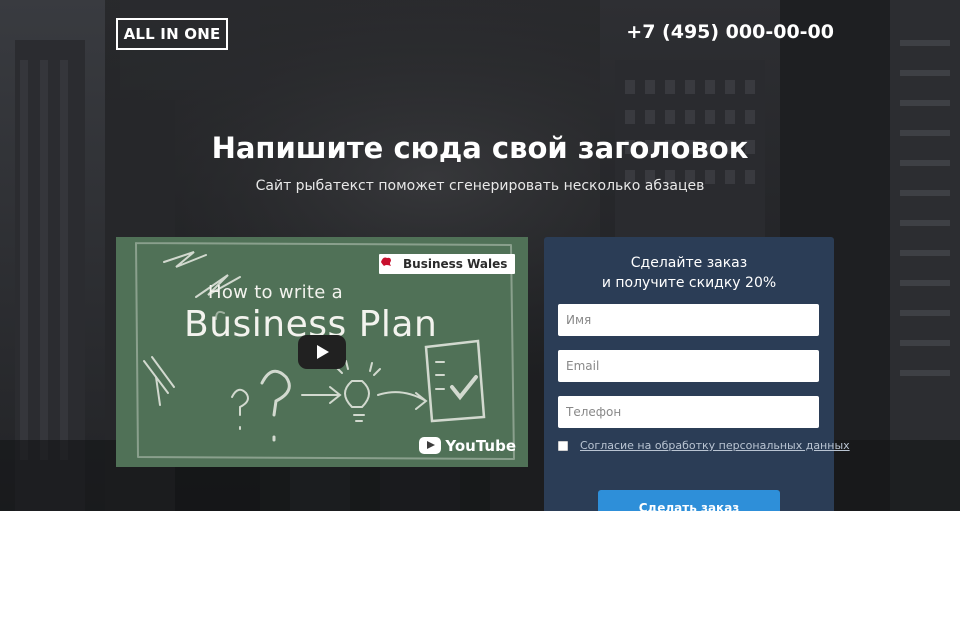  What do you see at coordinates (689, 263) in the screenshot?
I see `form-title-line1: Сделайте заказ` at bounding box center [689, 263].